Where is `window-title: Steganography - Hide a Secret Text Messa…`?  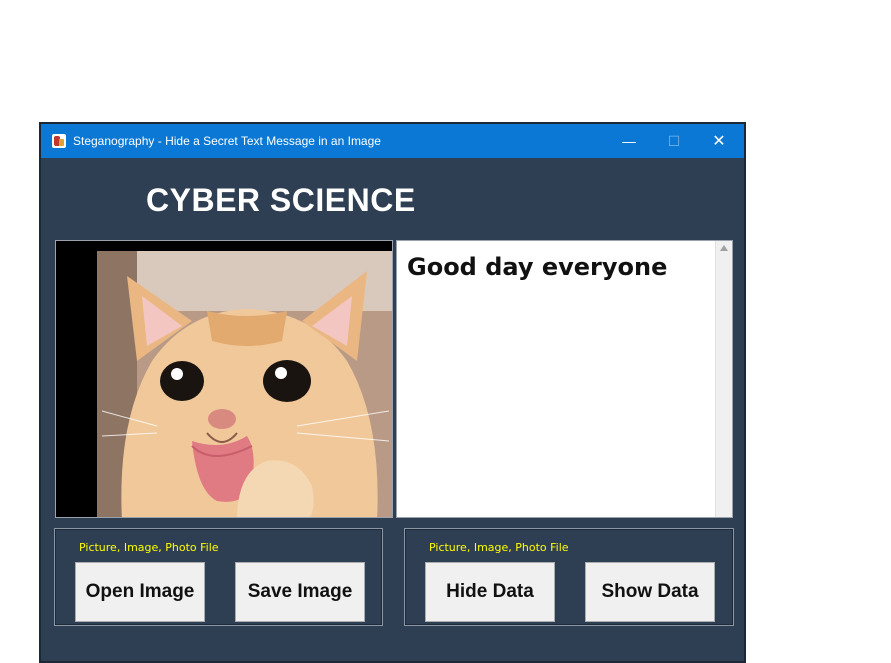 window-title: Steganography - Hide a Secret Text Messa… is located at coordinates (227, 141).